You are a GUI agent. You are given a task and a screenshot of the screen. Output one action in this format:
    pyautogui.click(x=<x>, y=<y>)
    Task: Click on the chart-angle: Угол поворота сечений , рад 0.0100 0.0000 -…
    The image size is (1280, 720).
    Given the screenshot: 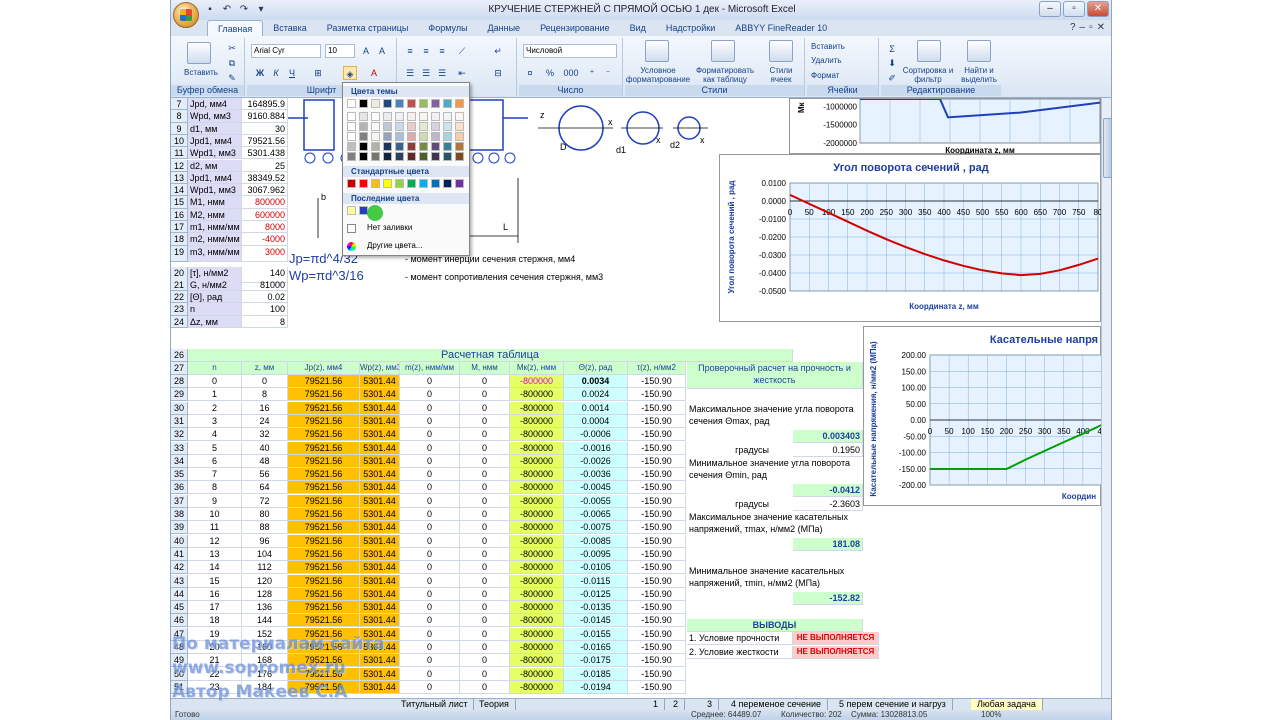 What is the action you would take?
    pyautogui.click(x=910, y=238)
    